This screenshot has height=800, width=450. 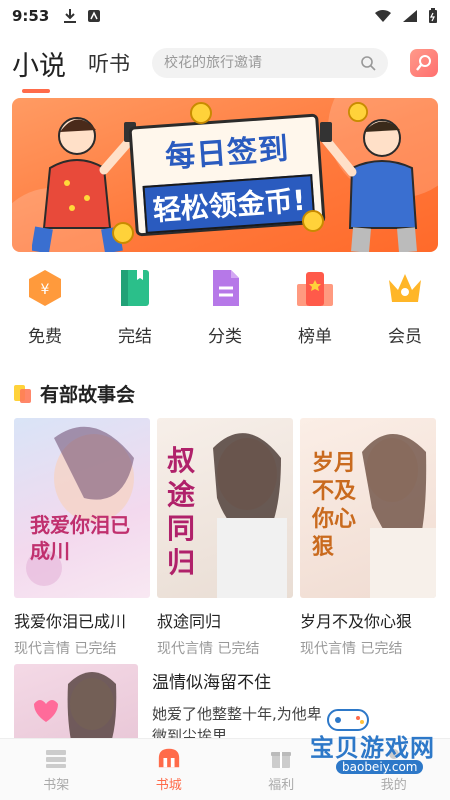 I want to click on category-vip-label: 会员, so click(x=405, y=337).